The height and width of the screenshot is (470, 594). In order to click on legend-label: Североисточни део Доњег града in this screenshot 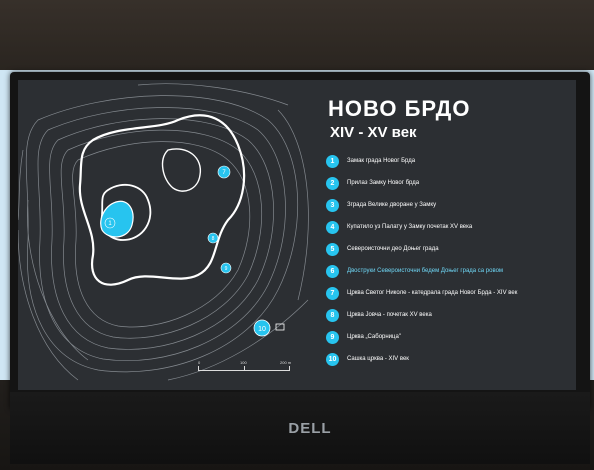, I will do `click(393, 249)`.